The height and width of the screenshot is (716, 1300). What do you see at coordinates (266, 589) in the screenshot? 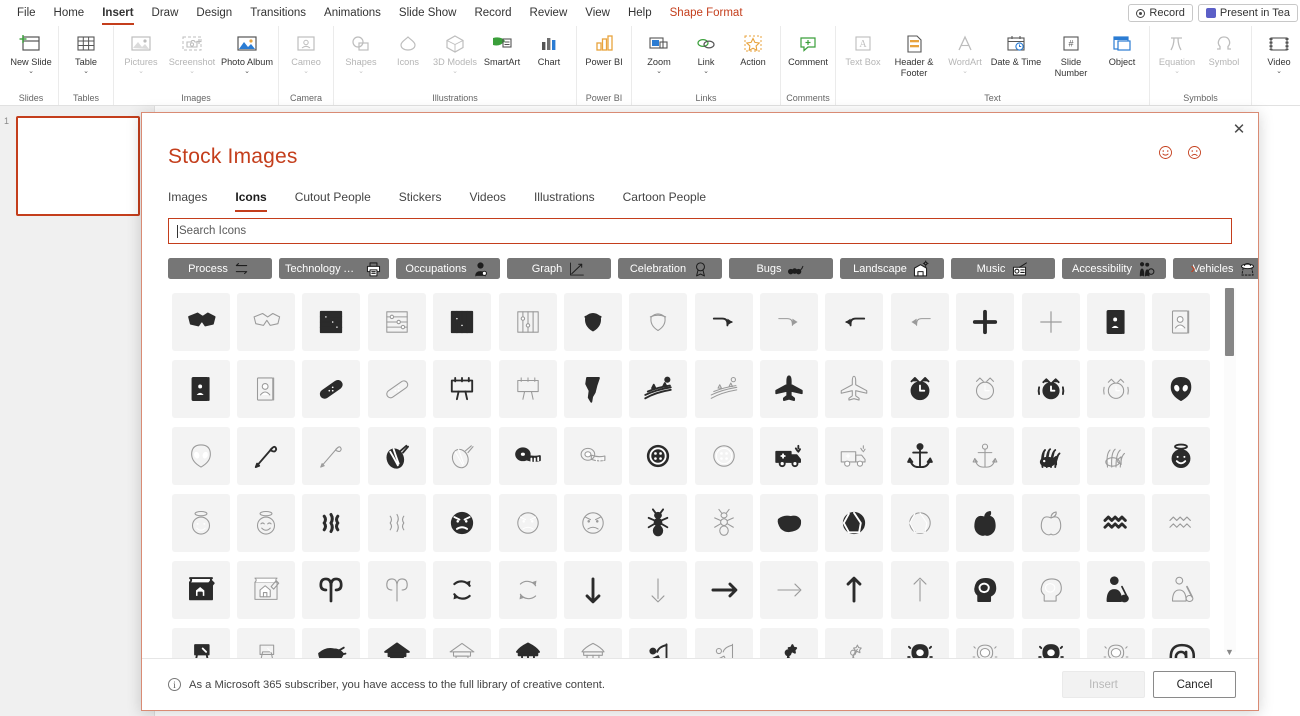
I see `blueprint-outline-icon` at bounding box center [266, 589].